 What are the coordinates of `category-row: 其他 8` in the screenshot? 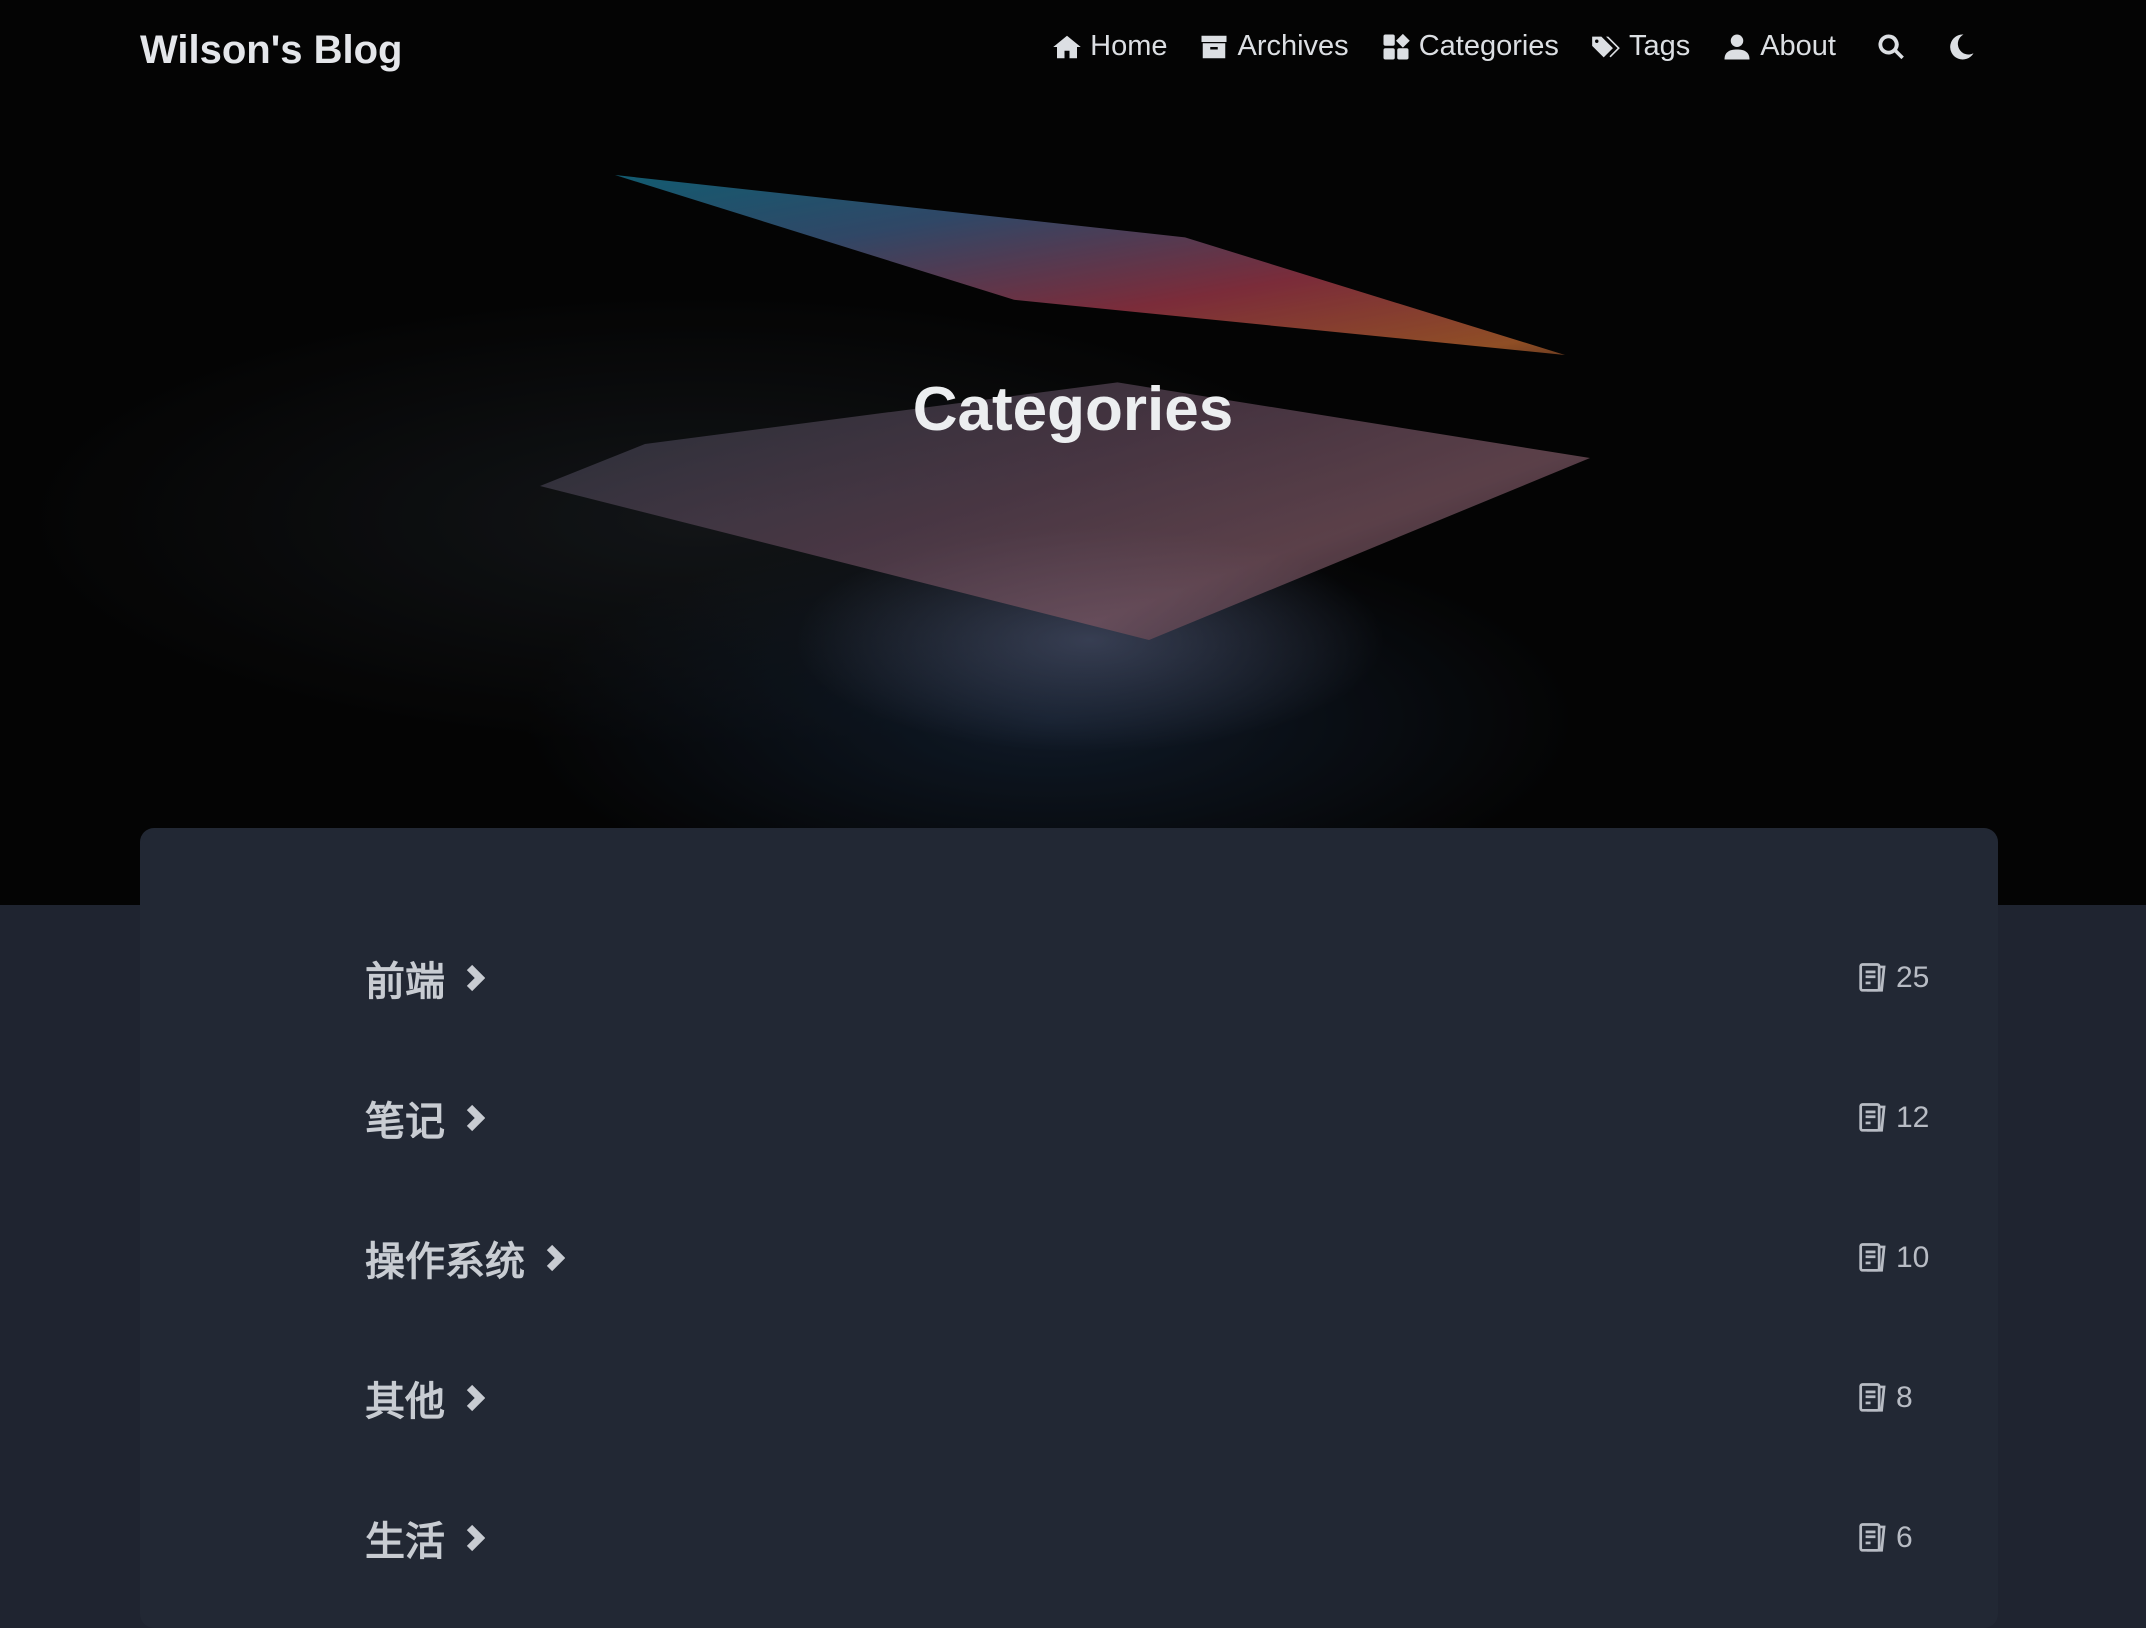 It's located at (1149, 1398).